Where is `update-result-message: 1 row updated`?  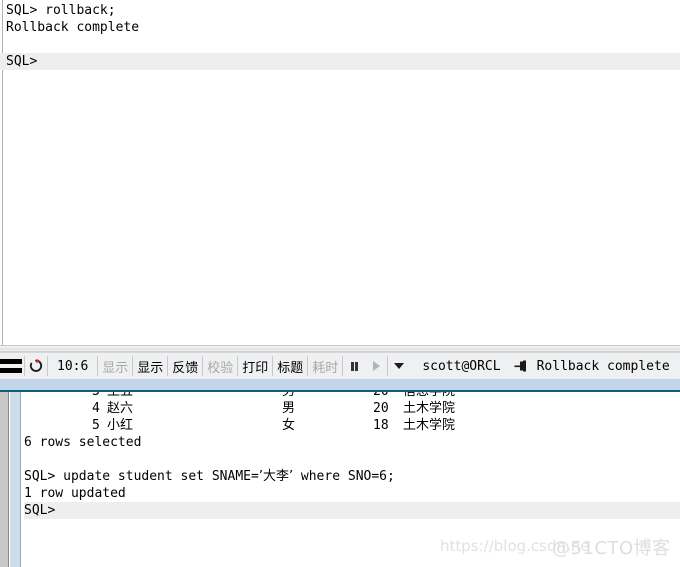
update-result-message: 1 row updated is located at coordinates (75, 493).